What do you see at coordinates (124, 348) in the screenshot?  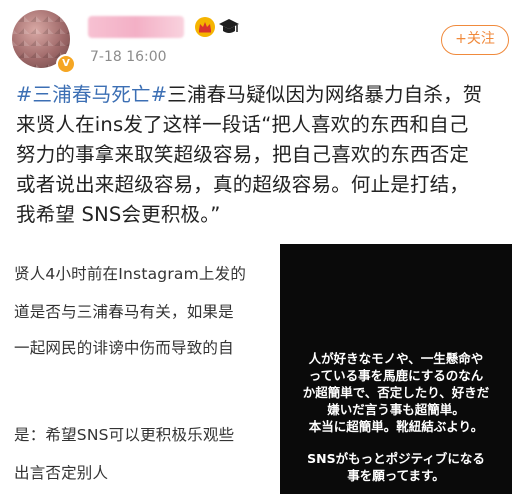 I see `left-card-line-3: 一起网民的诽谤中伤而导致的自` at bounding box center [124, 348].